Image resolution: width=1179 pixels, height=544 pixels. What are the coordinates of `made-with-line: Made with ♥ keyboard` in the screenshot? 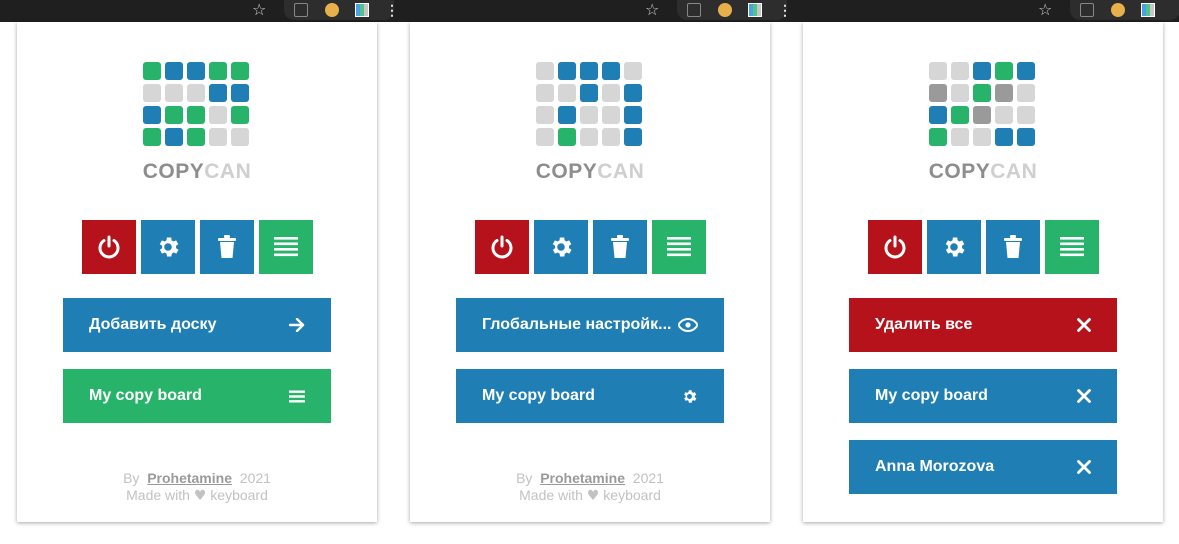 It's located at (197, 496).